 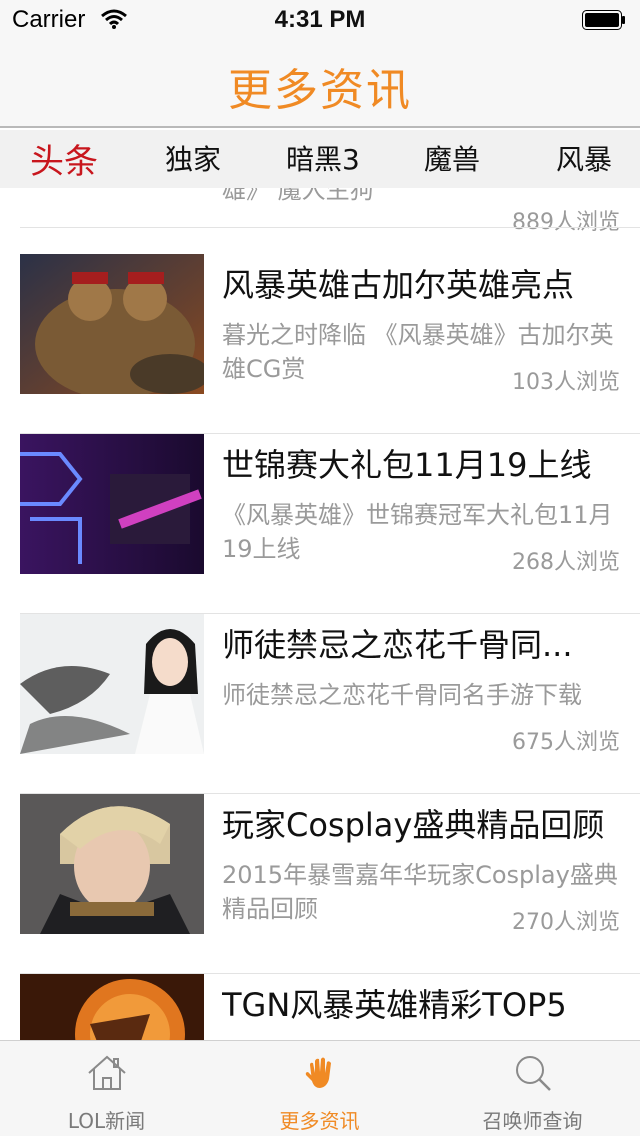 I want to click on news-view-count: 270人浏览, so click(x=566, y=922).